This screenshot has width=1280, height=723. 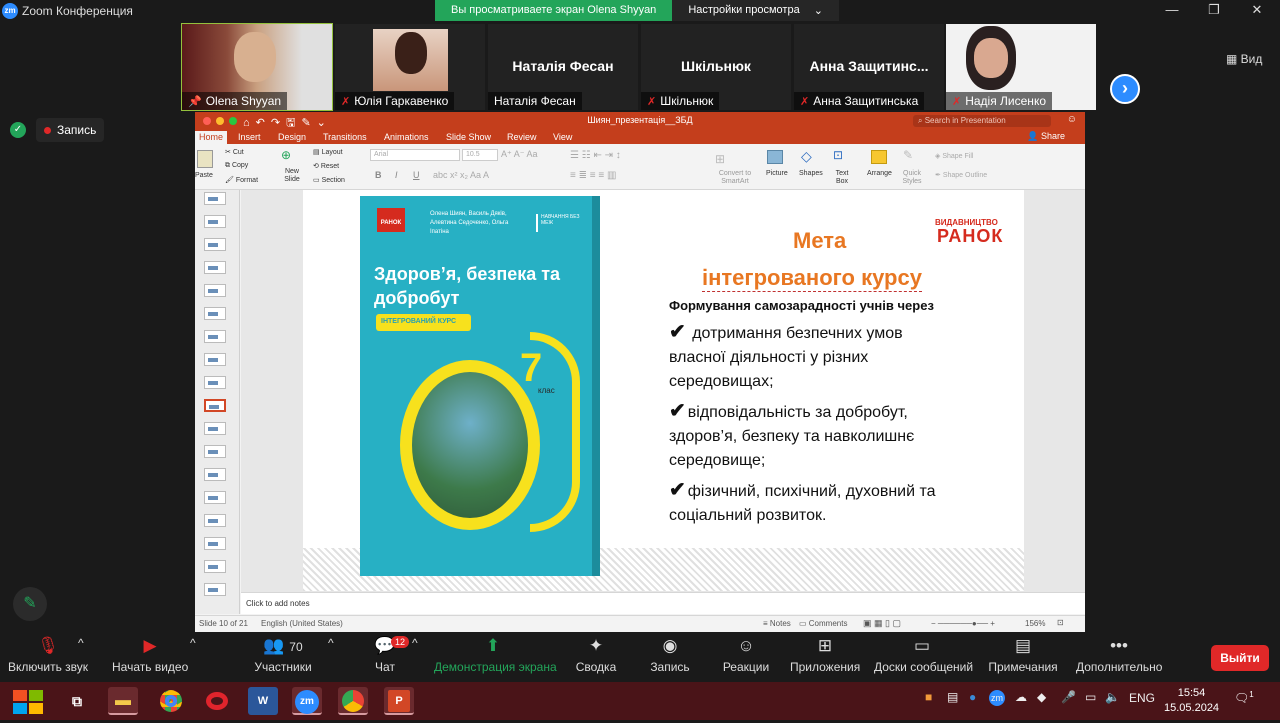 What do you see at coordinates (1041, 697) in the screenshot?
I see `tray-security-icon: ◆` at bounding box center [1041, 697].